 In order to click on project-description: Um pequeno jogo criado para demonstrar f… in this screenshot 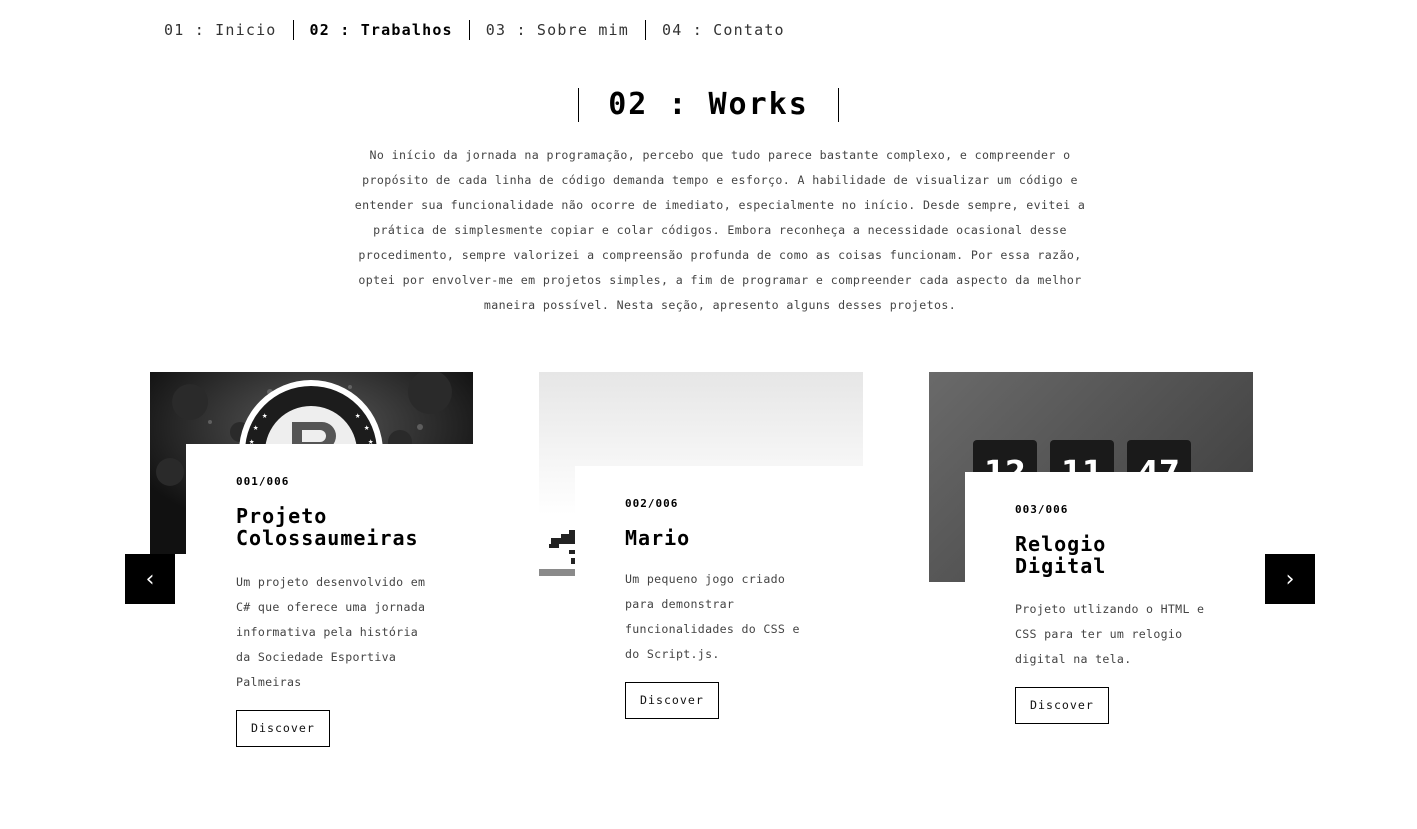, I will do `click(712, 616)`.